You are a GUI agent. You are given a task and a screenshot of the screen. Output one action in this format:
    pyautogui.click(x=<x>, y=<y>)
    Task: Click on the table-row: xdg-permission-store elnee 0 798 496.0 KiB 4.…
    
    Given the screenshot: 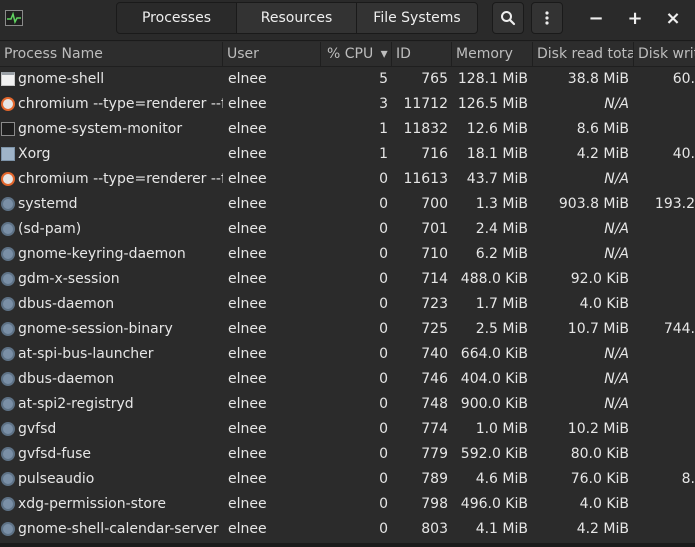 What is the action you would take?
    pyautogui.click(x=347, y=504)
    